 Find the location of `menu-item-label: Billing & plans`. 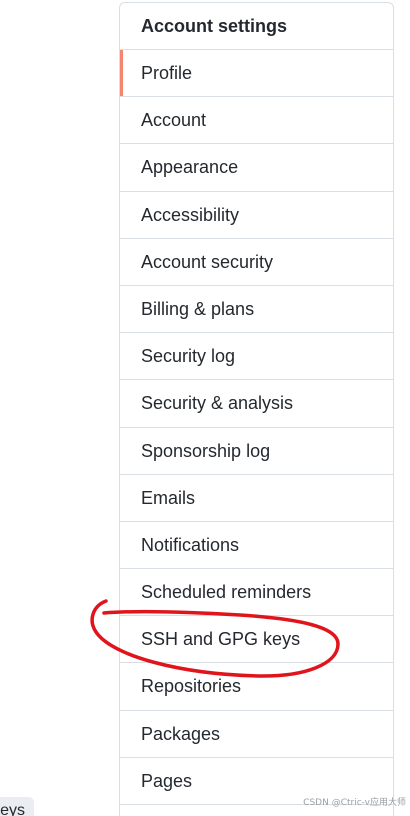

menu-item-label: Billing & plans is located at coordinates (198, 308).